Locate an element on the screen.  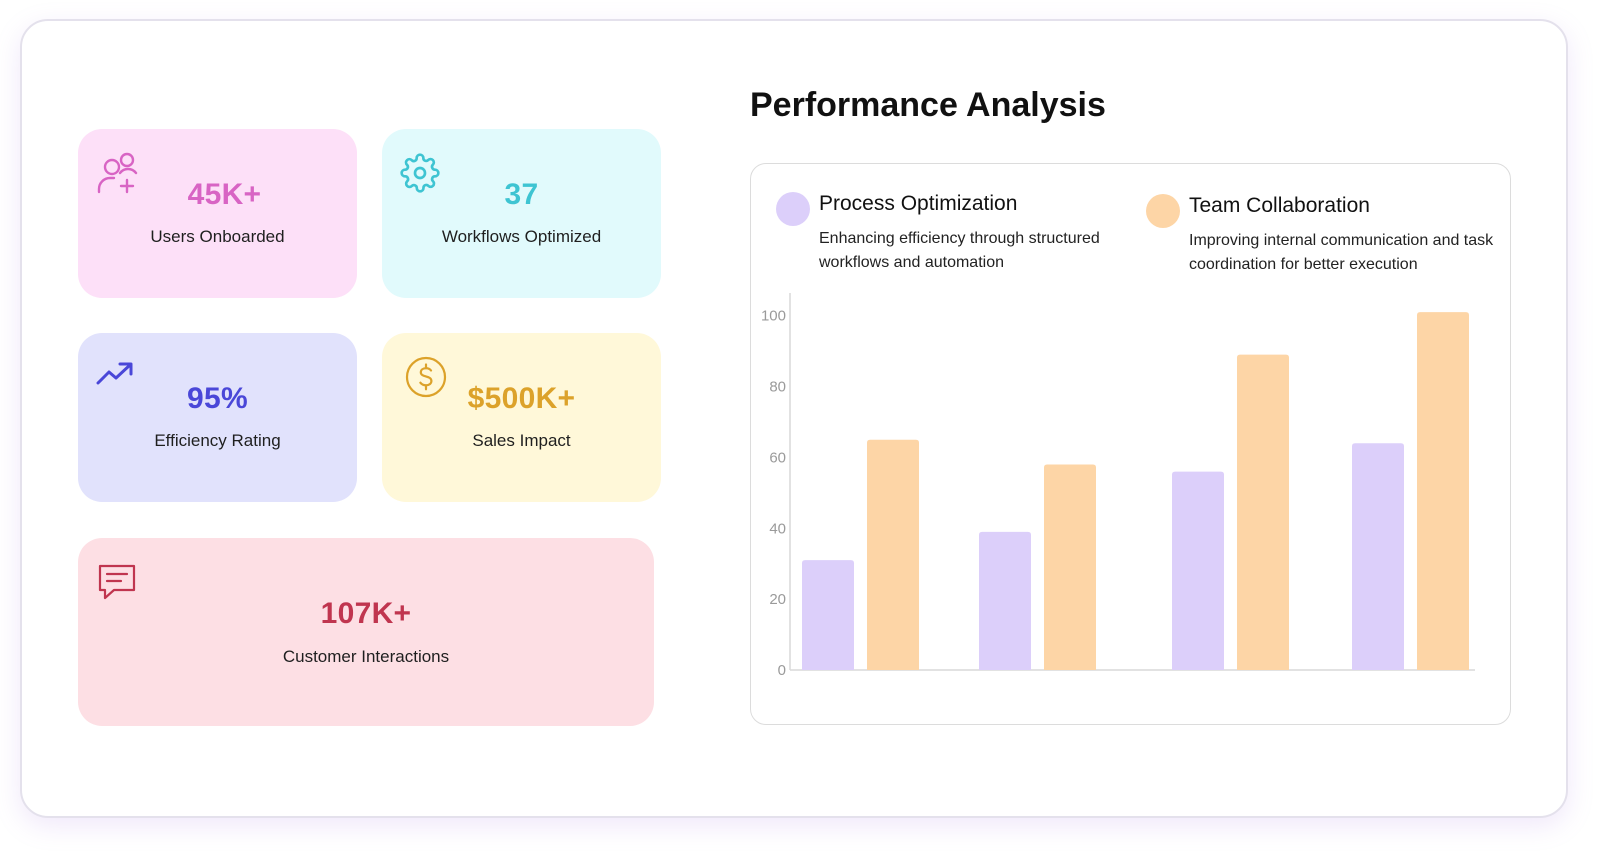
stat-card-workflows: 37 Workflows Optimized is located at coordinates (521, 213).